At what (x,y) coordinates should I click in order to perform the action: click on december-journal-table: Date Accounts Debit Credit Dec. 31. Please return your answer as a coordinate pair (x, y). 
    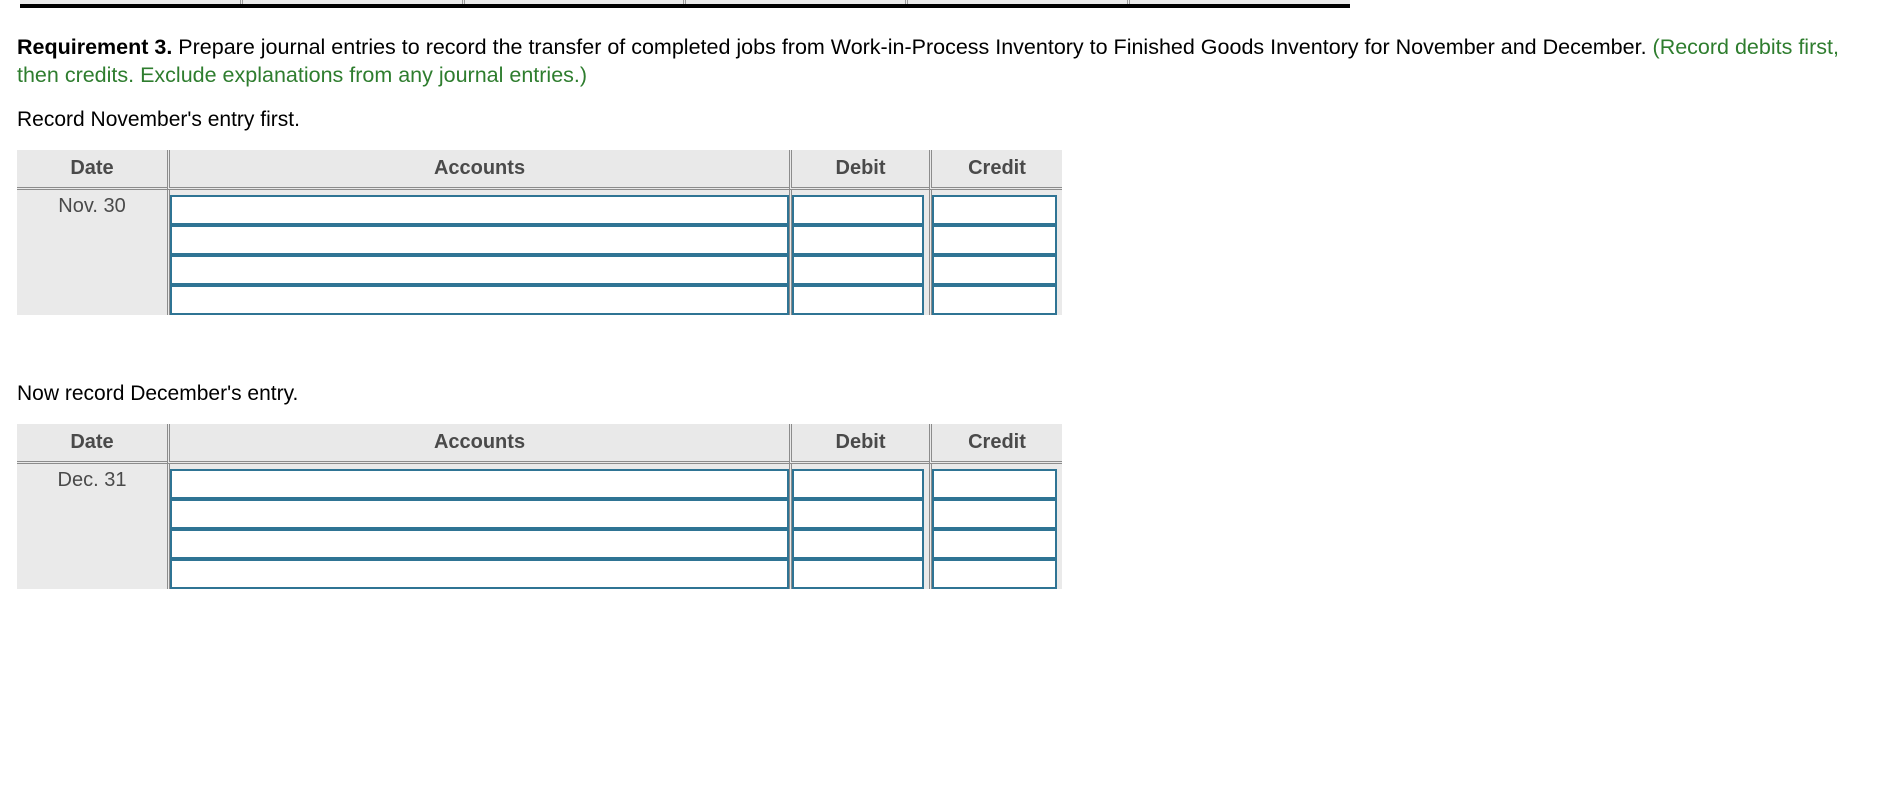
    Looking at the image, I should click on (539, 506).